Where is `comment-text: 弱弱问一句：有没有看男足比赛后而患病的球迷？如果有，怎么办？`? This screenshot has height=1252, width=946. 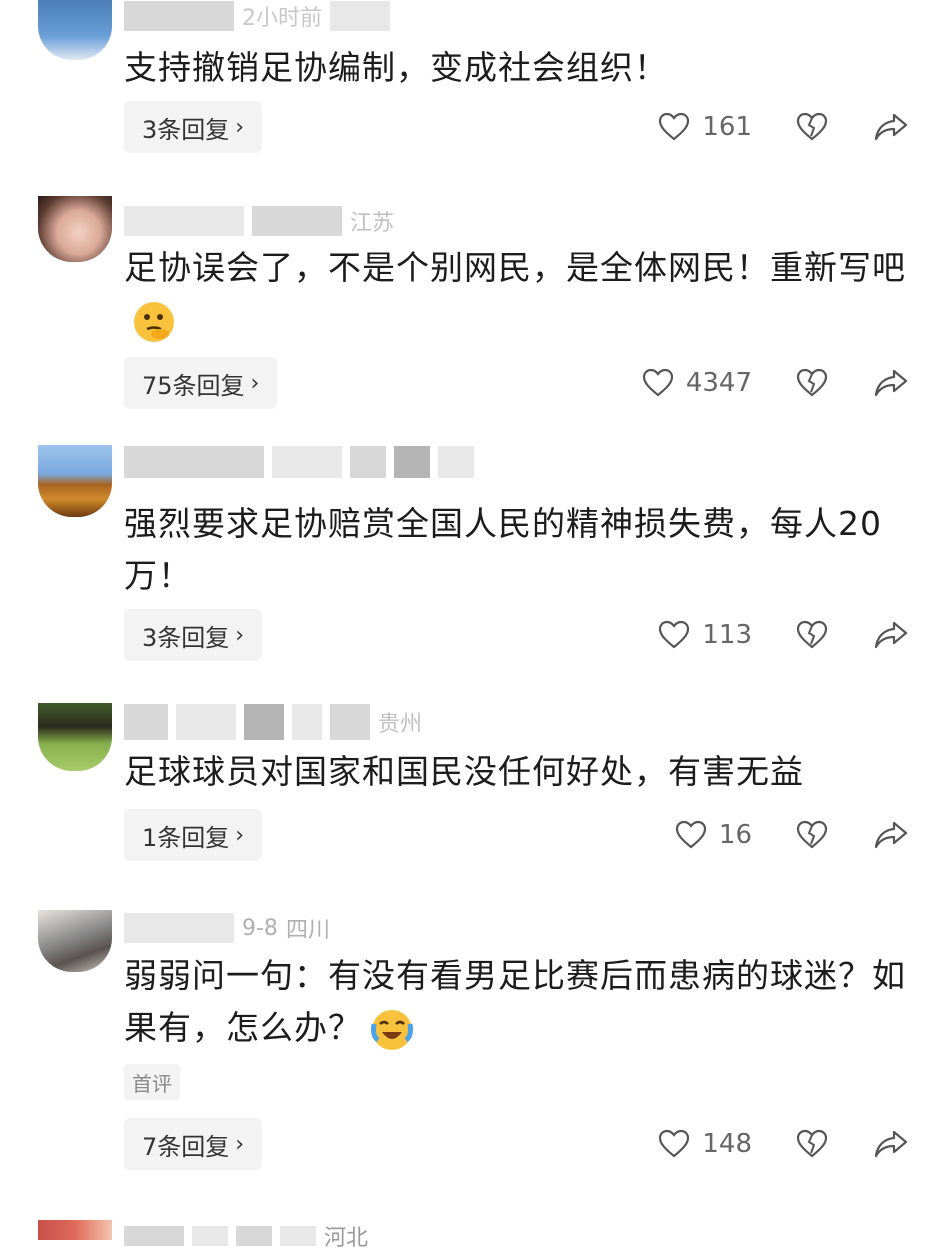
comment-text: 弱弱问一句：有没有看男足比赛后而患病的球迷？如果有，怎么办？ is located at coordinates (515, 1002).